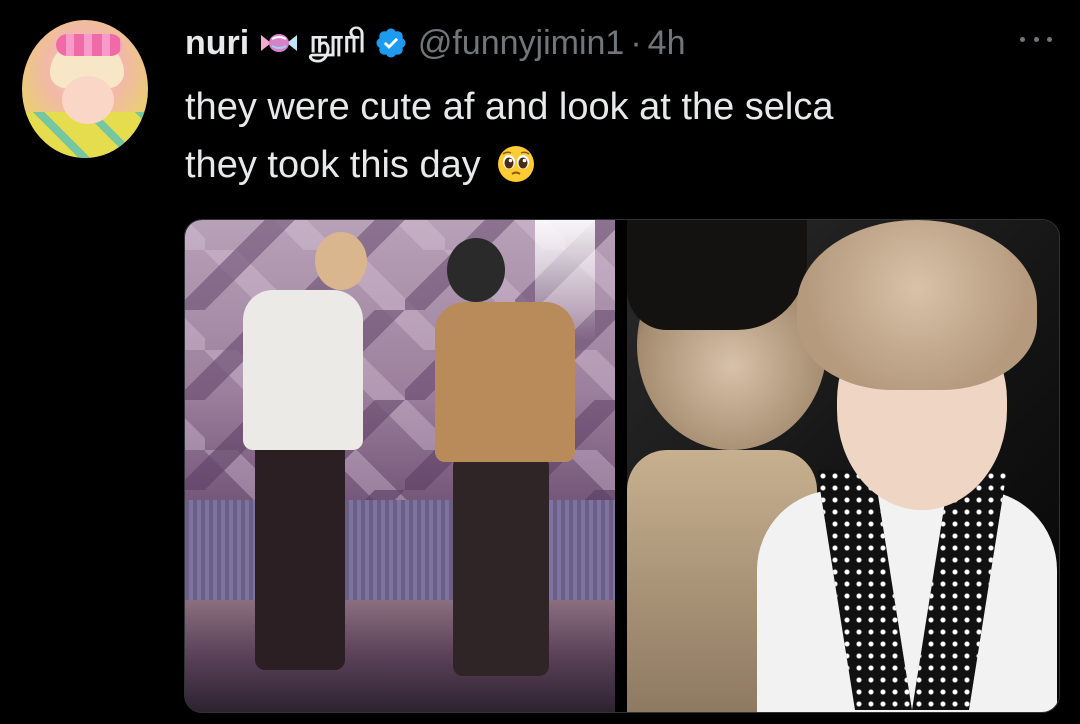 The height and width of the screenshot is (724, 1080). What do you see at coordinates (341, 261) in the screenshot?
I see `performer-1-head` at bounding box center [341, 261].